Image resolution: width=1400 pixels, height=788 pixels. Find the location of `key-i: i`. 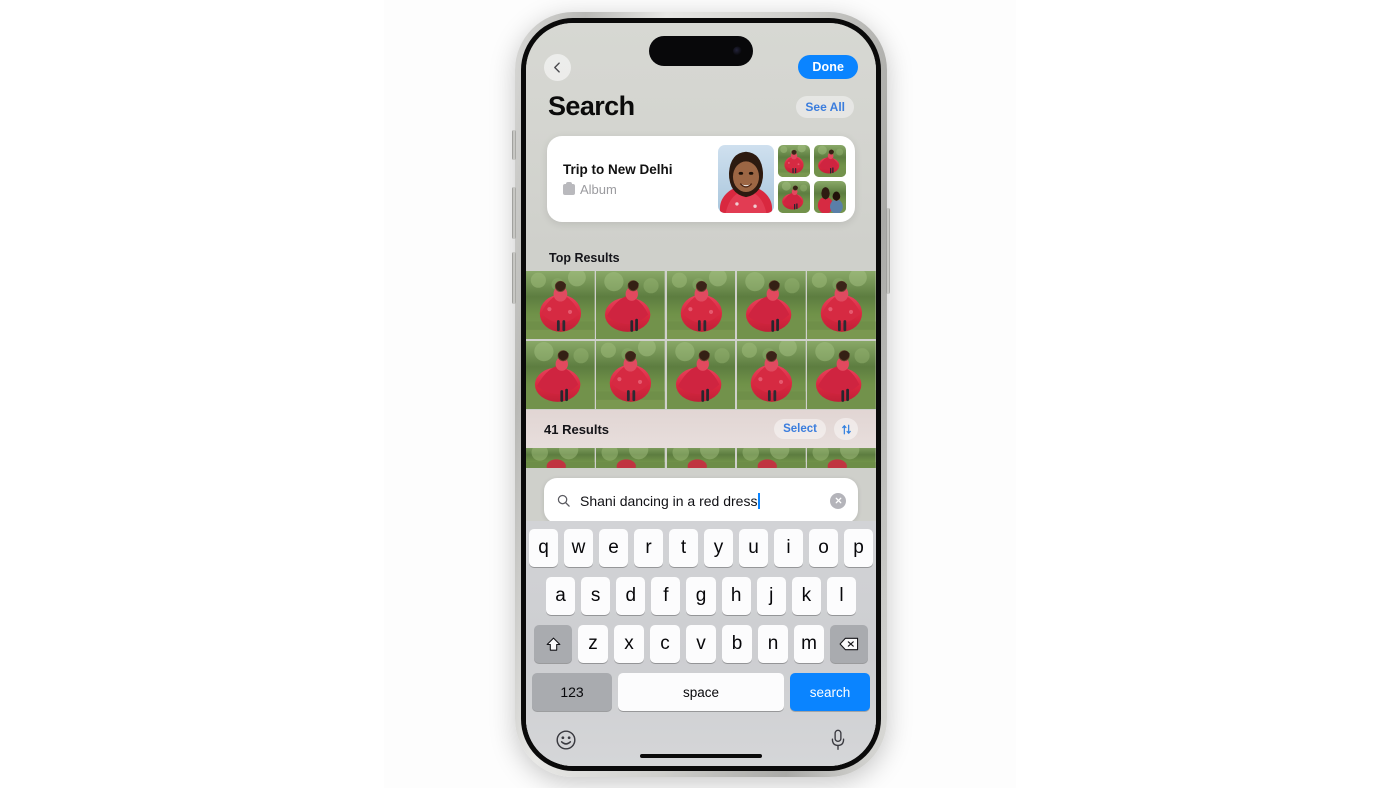

key-i: i is located at coordinates (788, 548).